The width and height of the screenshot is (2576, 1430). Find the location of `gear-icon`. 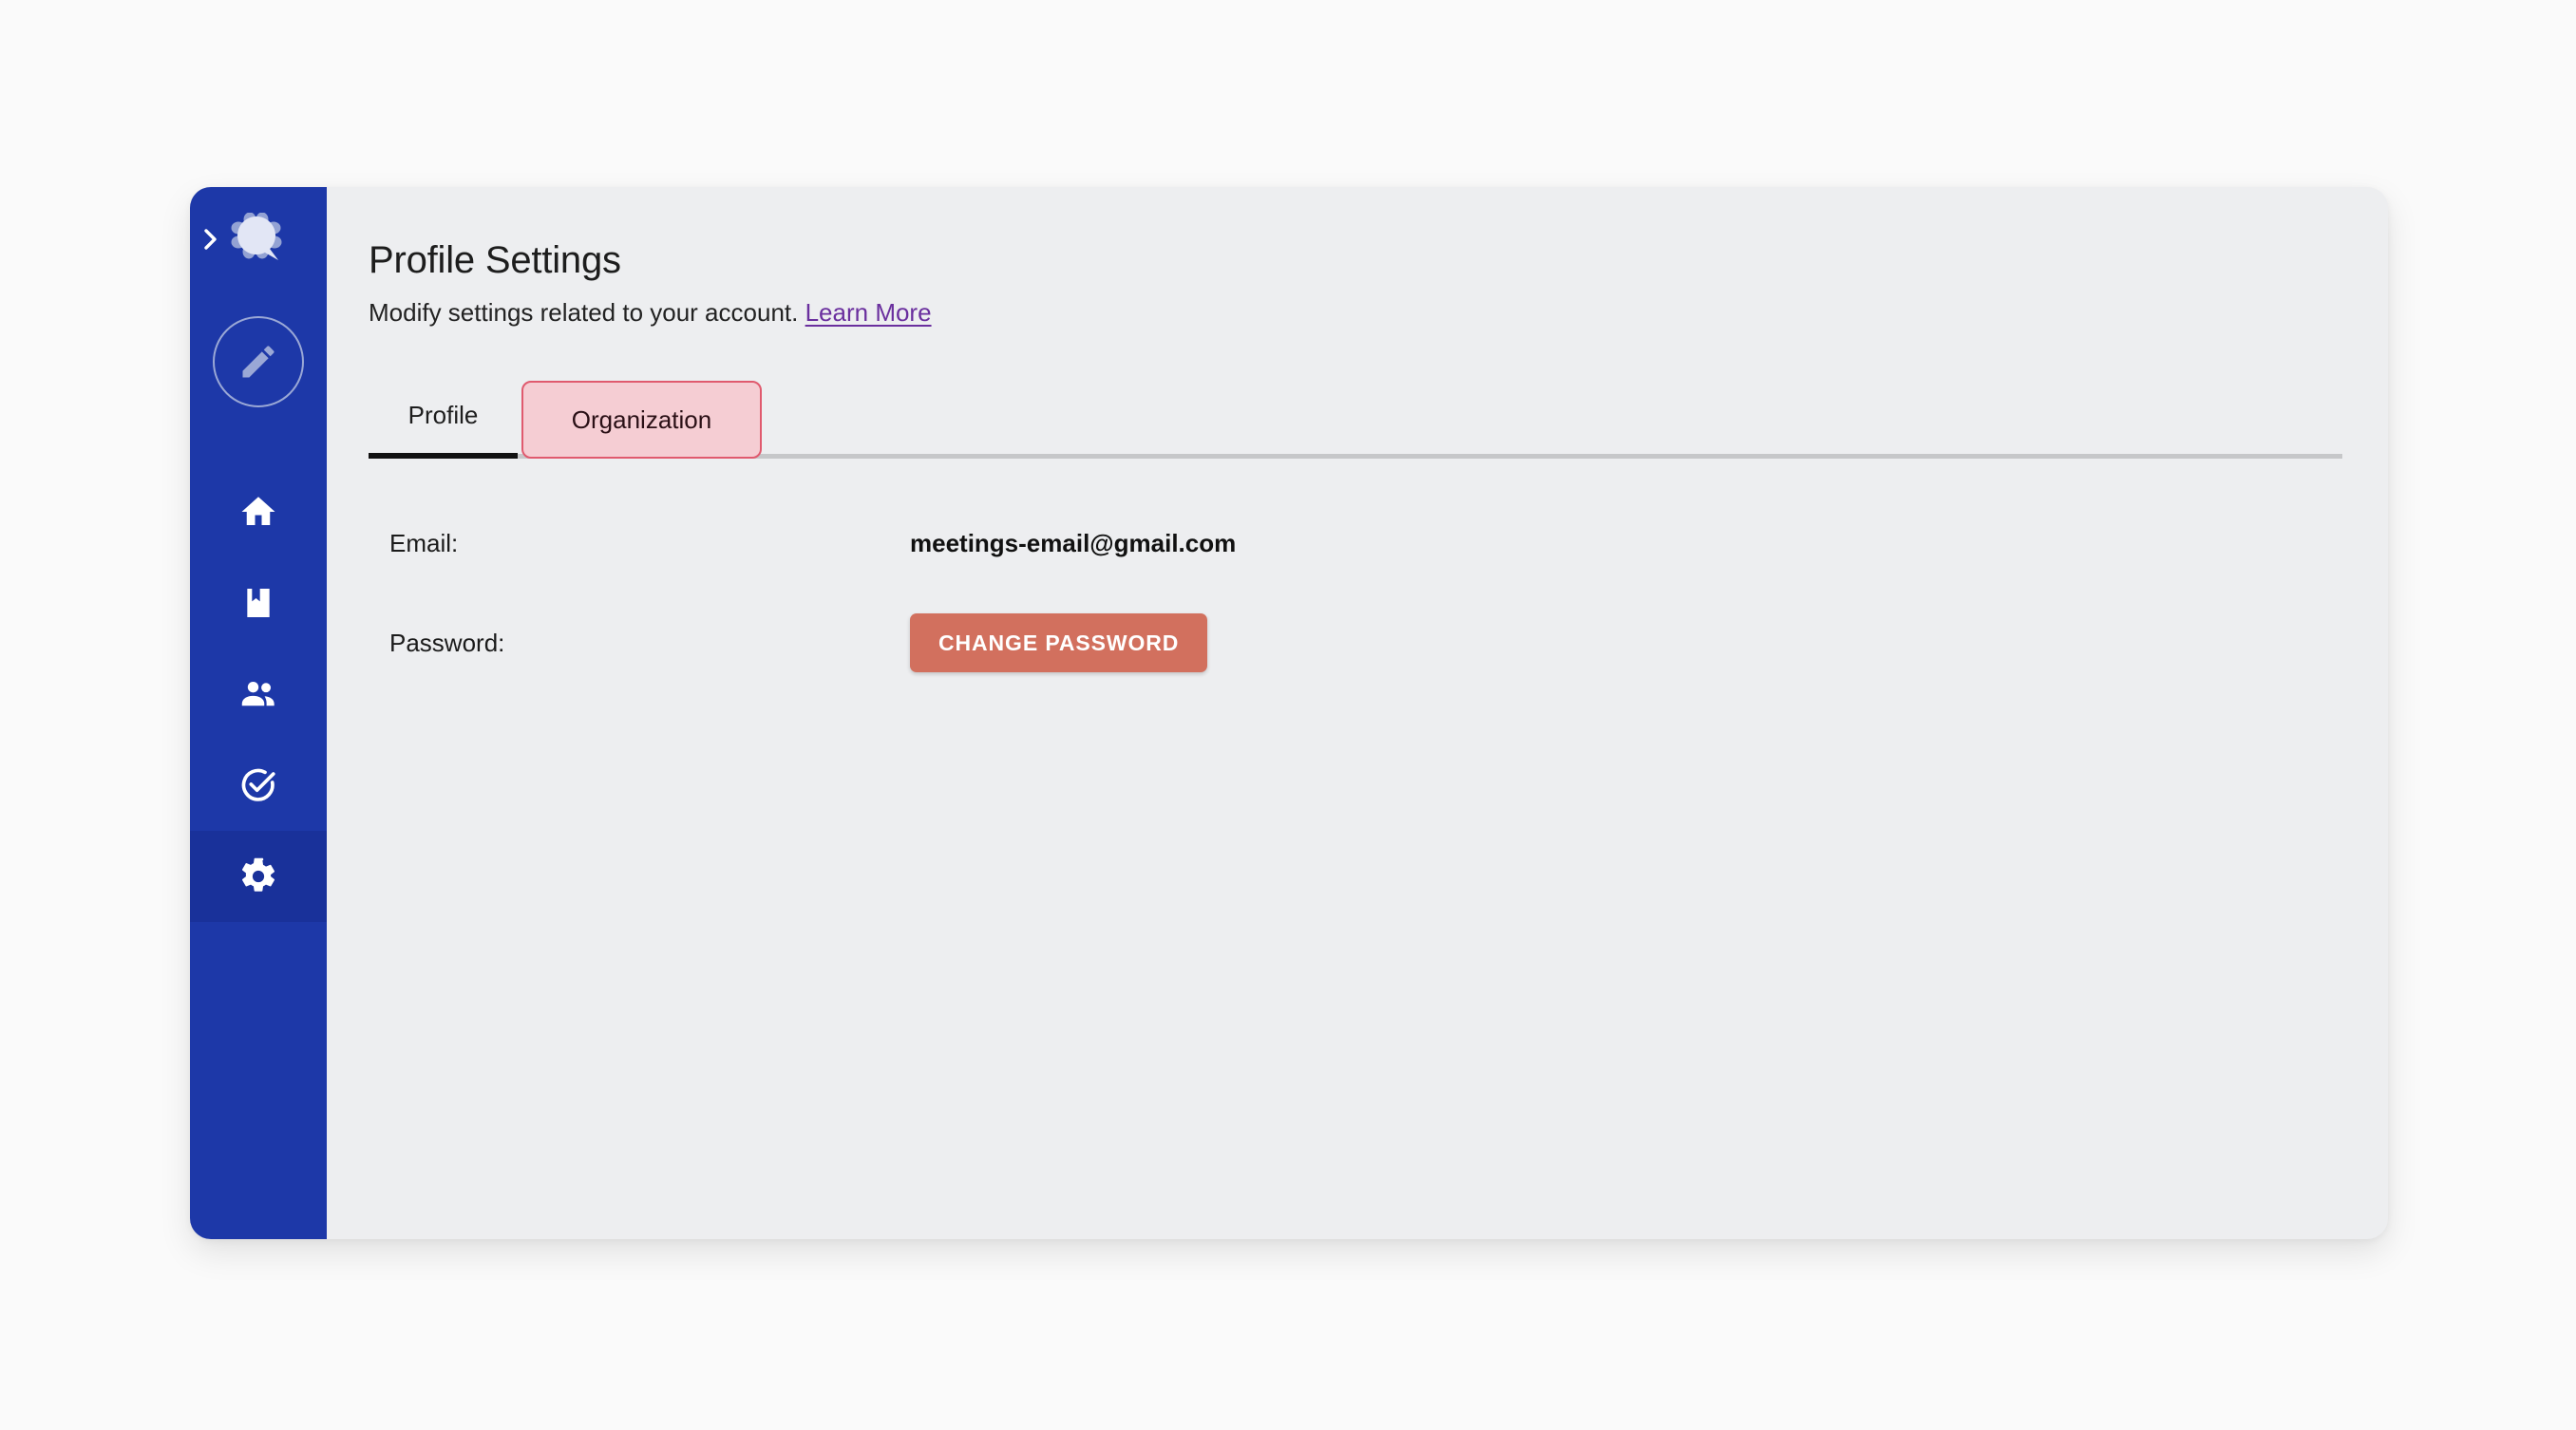

gear-icon is located at coordinates (258, 874).